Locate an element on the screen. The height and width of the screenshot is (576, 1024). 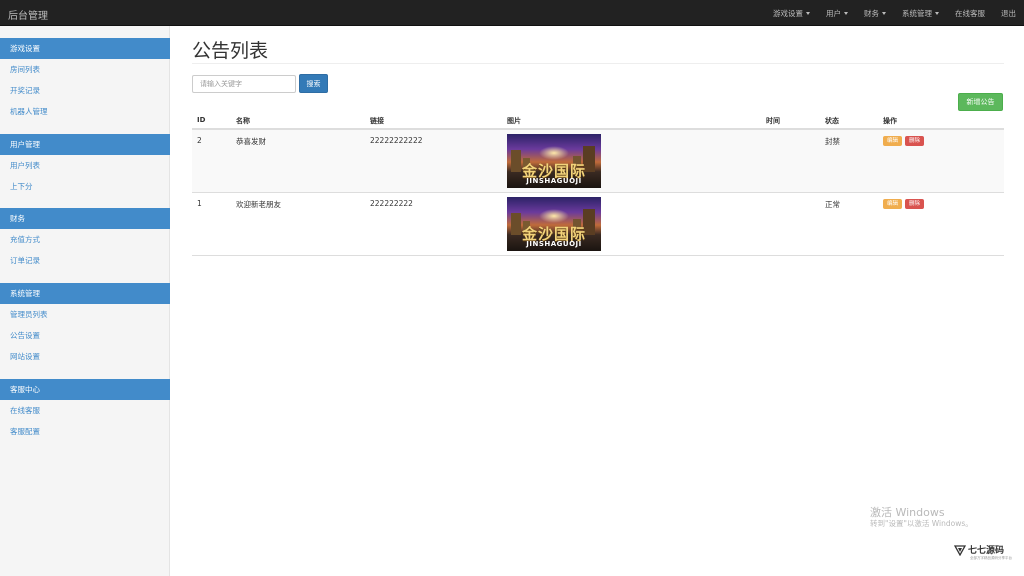
col-actions: 操作 is located at coordinates (890, 121).